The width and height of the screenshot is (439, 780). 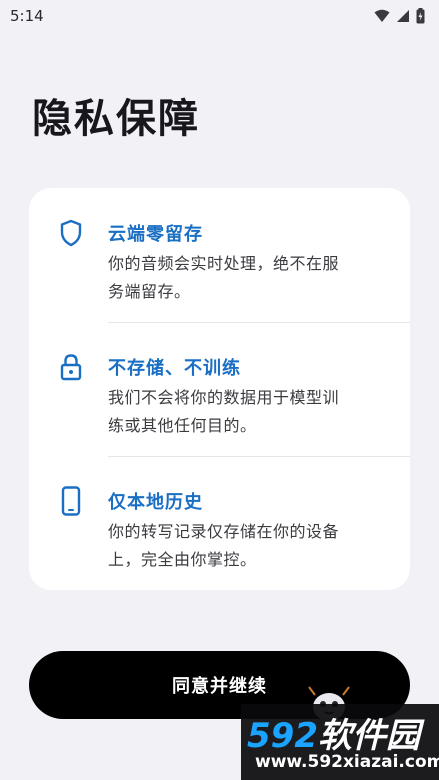 What do you see at coordinates (368, 736) in the screenshot?
I see `watermark-brand-text: 软件园` at bounding box center [368, 736].